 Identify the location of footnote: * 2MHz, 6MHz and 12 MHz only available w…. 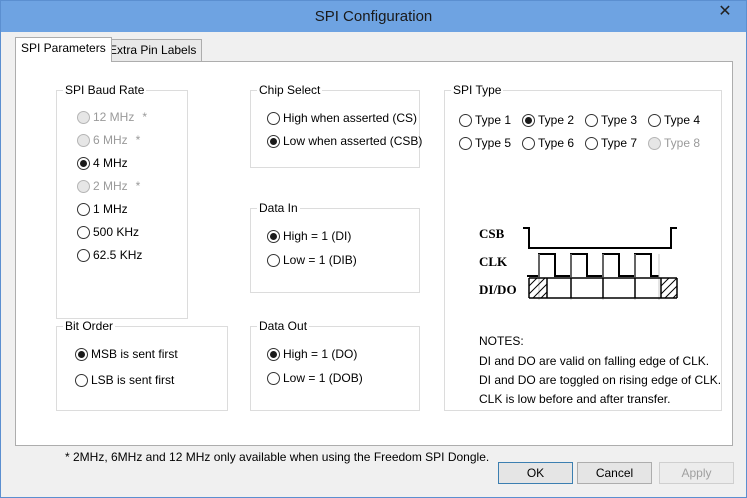
(277, 457).